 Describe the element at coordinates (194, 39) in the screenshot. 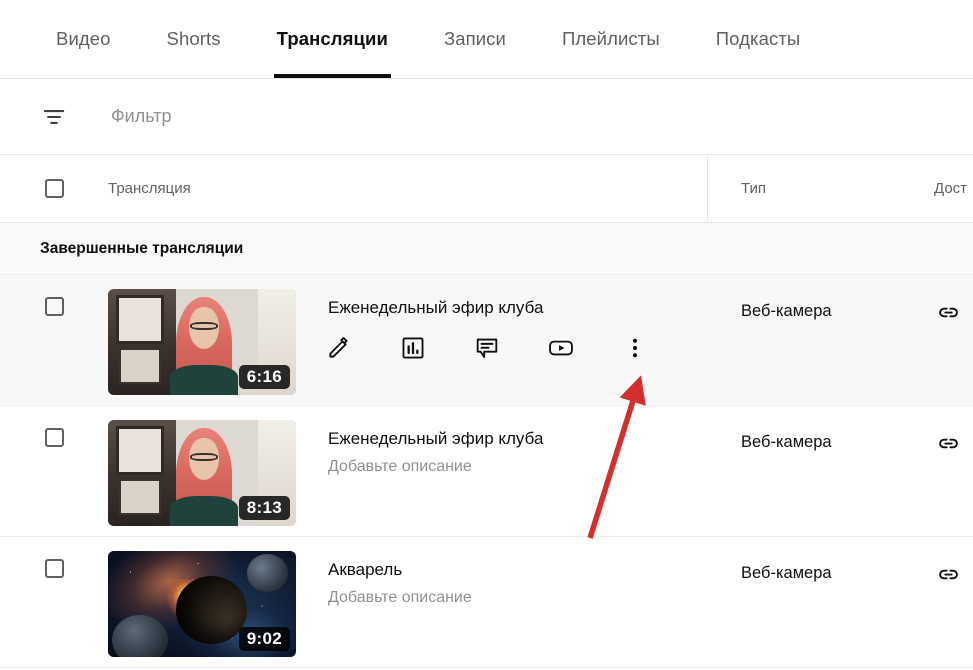

I see `tab-shorts: Shorts` at that location.